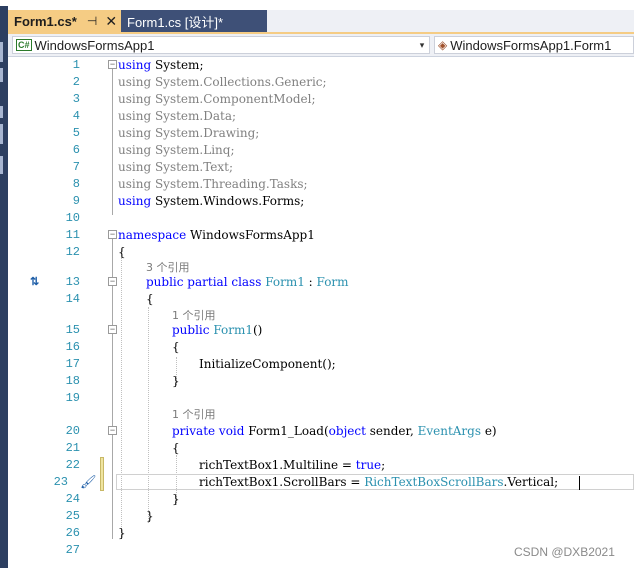  I want to click on reference-hint: 个引用, so click(199, 414).